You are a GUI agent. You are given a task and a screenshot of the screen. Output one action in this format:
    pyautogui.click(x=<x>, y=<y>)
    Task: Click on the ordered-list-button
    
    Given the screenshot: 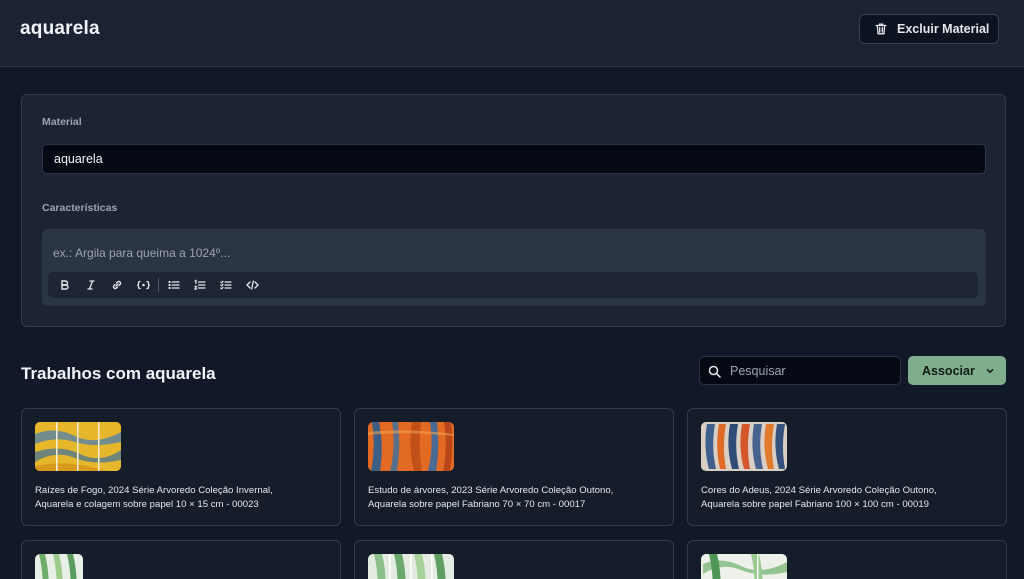 What is the action you would take?
    pyautogui.click(x=200, y=285)
    